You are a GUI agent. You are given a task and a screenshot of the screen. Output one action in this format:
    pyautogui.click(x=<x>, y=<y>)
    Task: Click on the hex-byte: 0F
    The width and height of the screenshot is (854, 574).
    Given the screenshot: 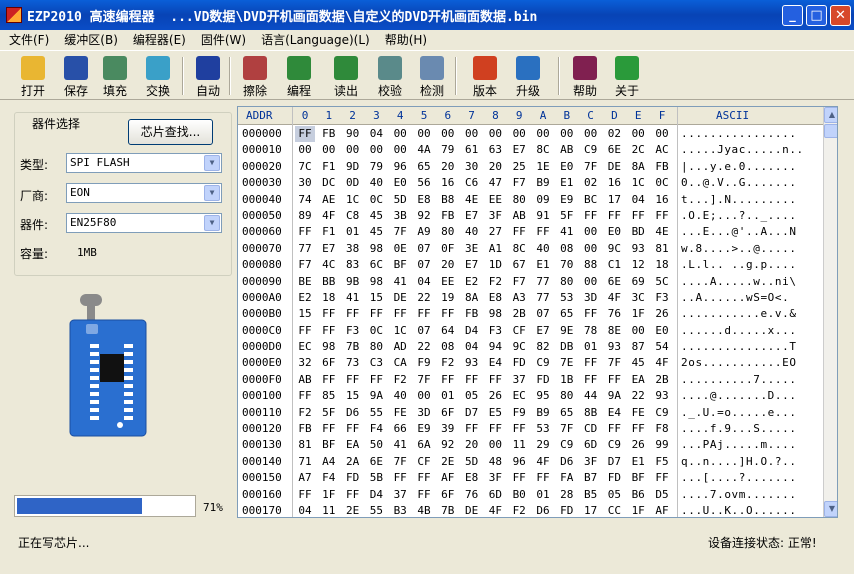 What is the action you would take?
    pyautogui.click(x=448, y=249)
    